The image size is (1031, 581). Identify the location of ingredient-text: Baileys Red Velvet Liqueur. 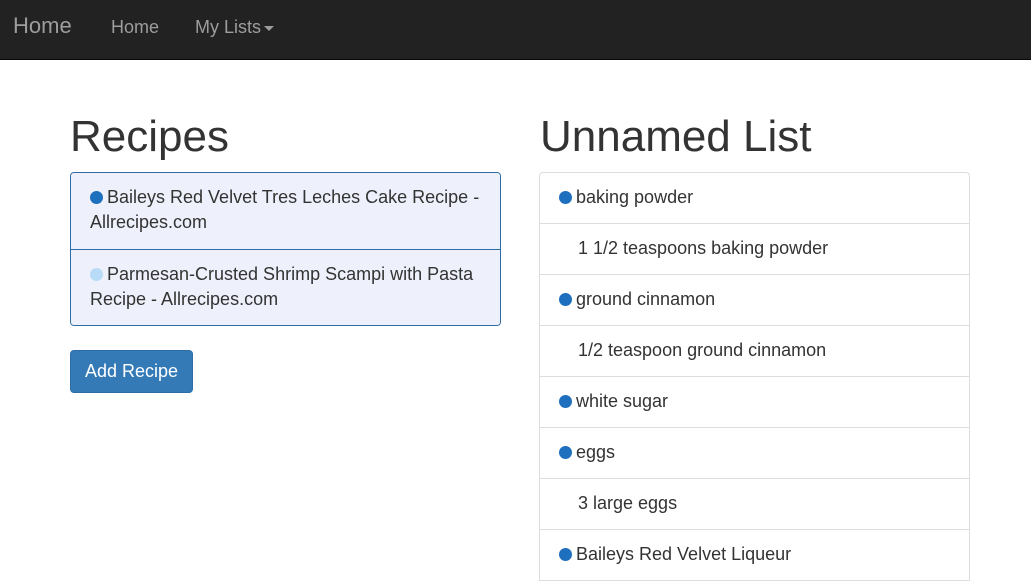
(684, 554).